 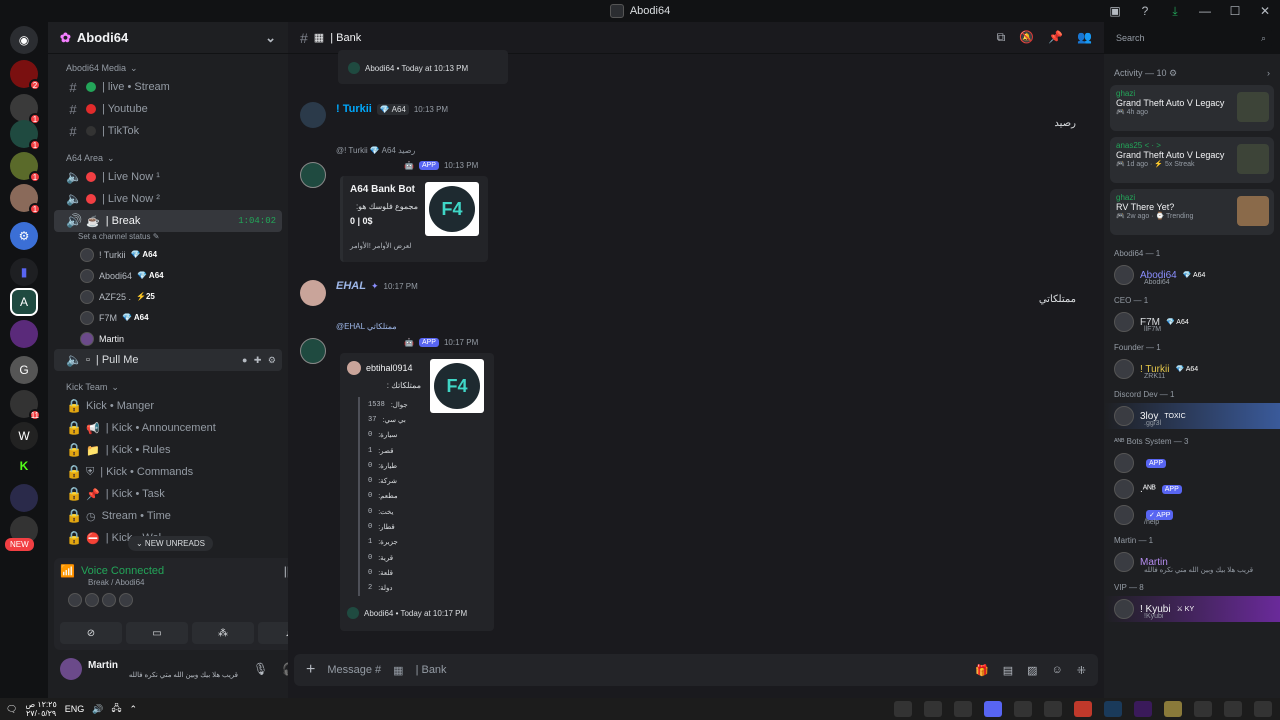 What do you see at coordinates (117, 709) in the screenshot?
I see `network-icon: 🖧` at bounding box center [117, 709].